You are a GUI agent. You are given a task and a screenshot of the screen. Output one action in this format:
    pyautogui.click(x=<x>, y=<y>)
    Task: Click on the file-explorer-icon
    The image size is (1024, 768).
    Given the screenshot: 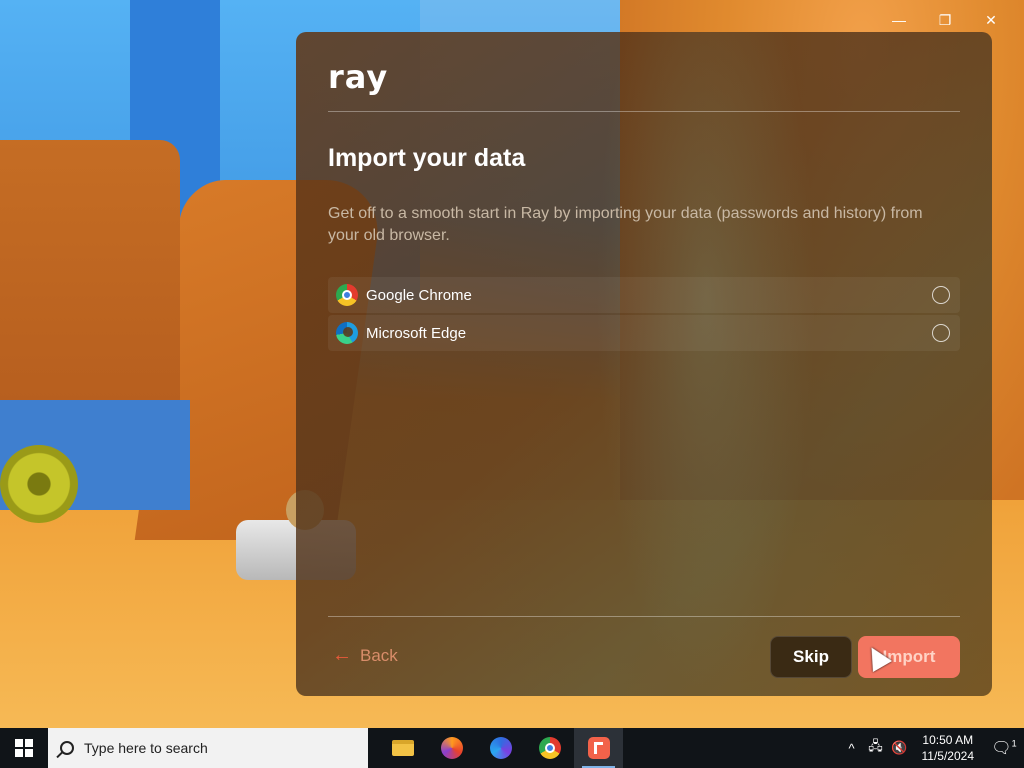 What is the action you would take?
    pyautogui.click(x=402, y=748)
    